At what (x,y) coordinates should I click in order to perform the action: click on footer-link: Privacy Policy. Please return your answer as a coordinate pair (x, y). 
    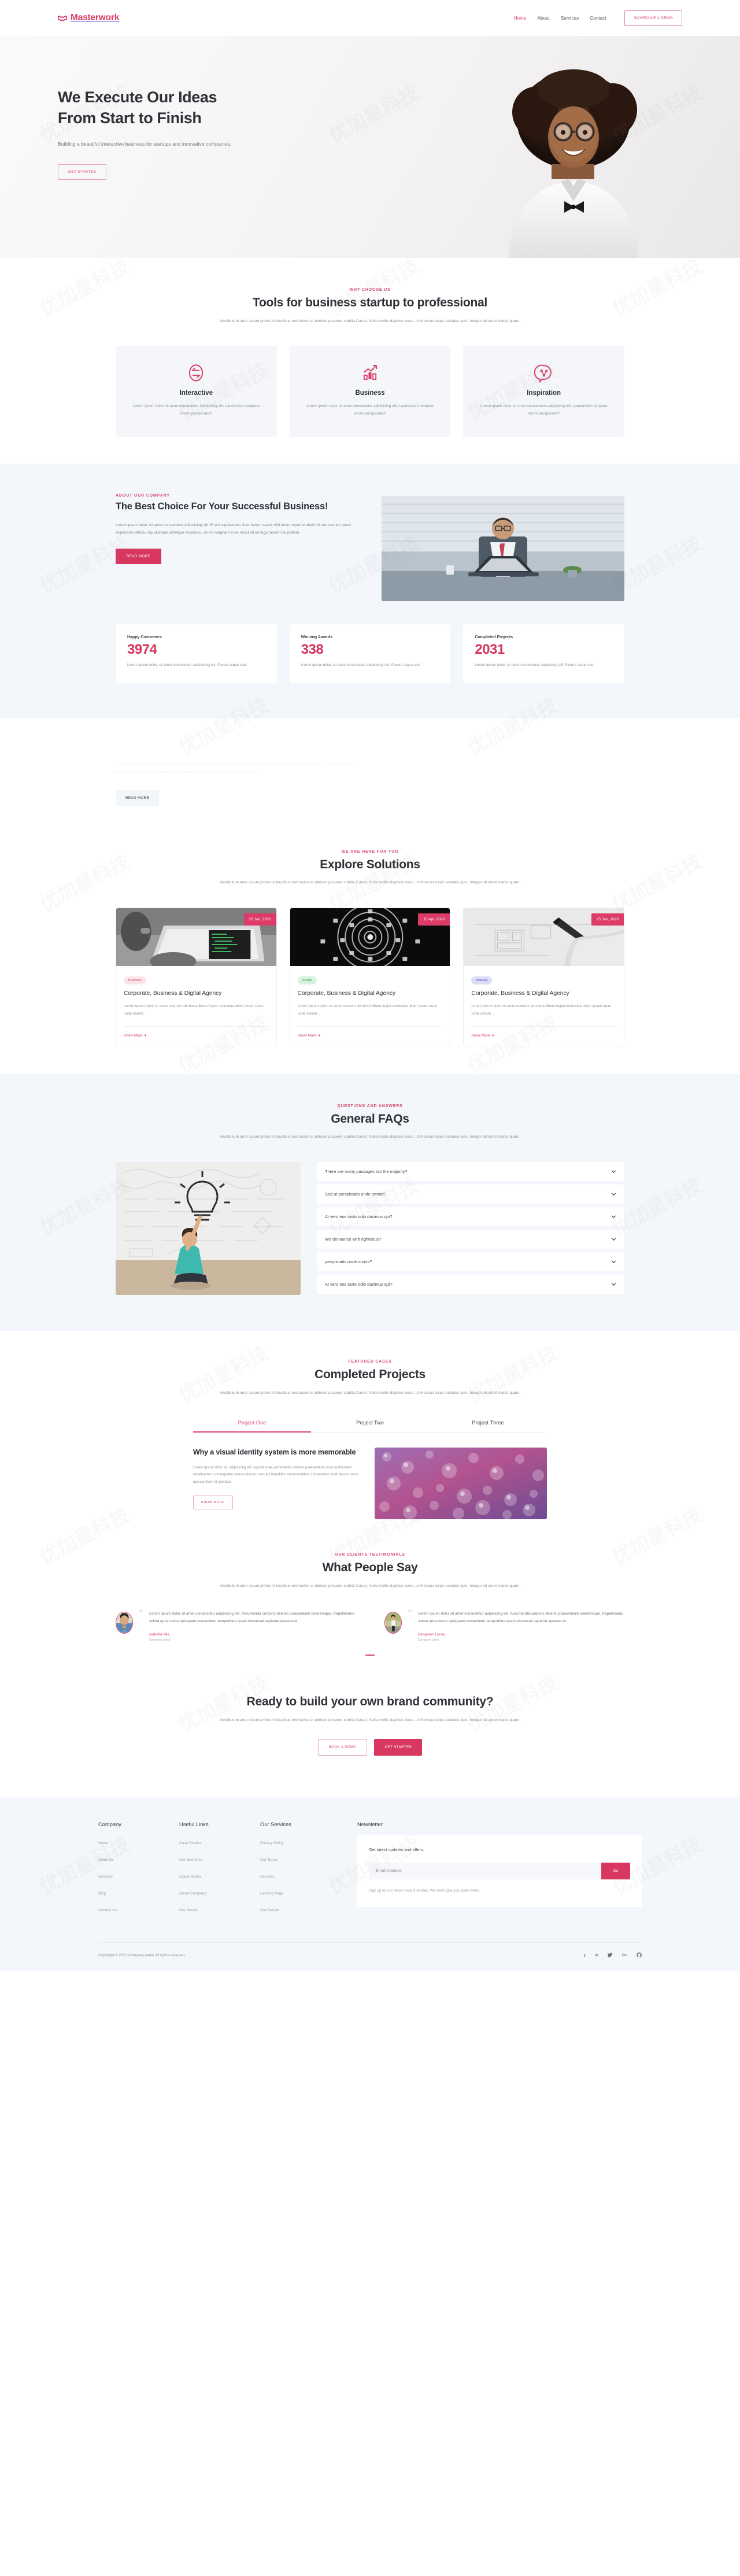
    Looking at the image, I should click on (271, 1843).